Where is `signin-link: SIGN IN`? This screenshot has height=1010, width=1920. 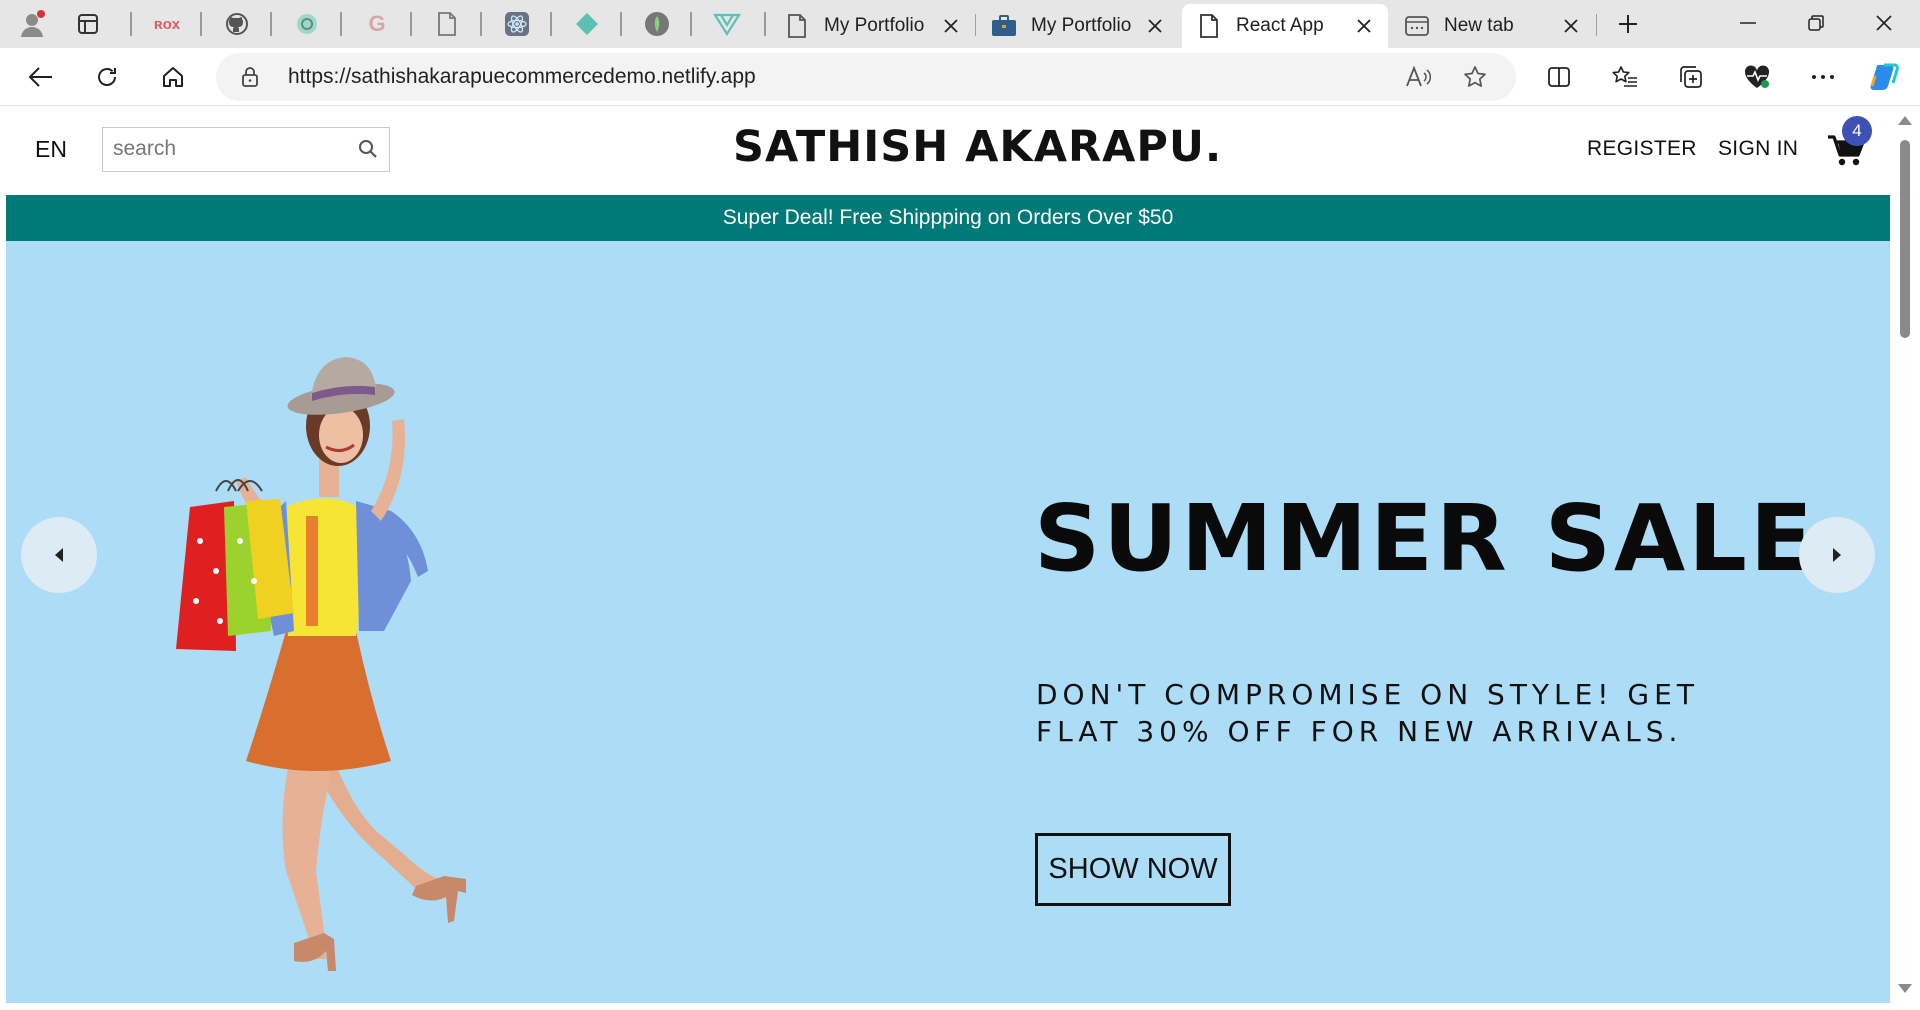 signin-link: SIGN IN is located at coordinates (1758, 149).